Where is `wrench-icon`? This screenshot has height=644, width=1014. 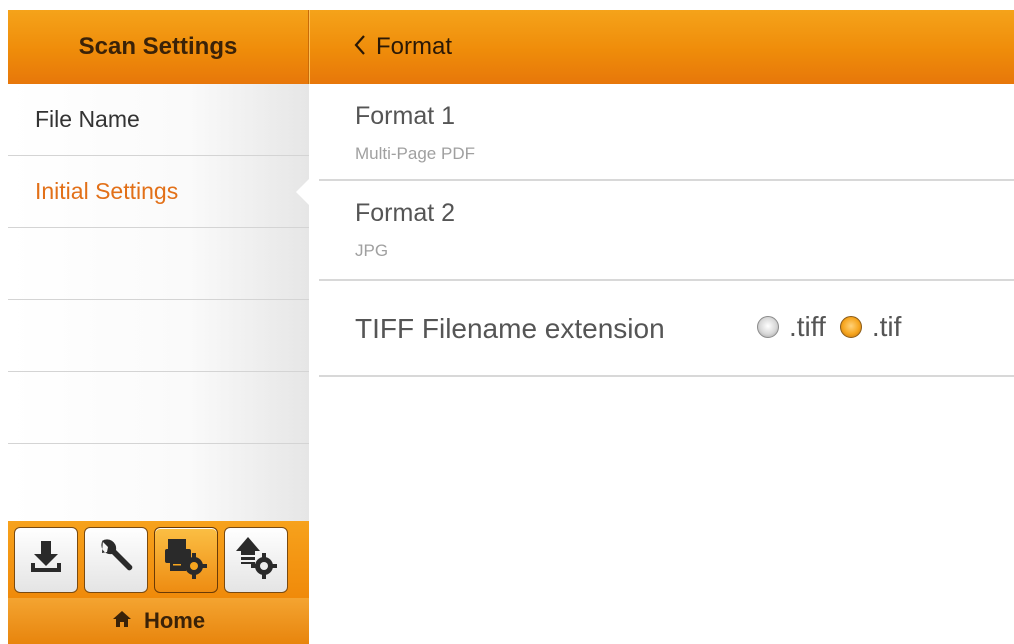 wrench-icon is located at coordinates (116, 559).